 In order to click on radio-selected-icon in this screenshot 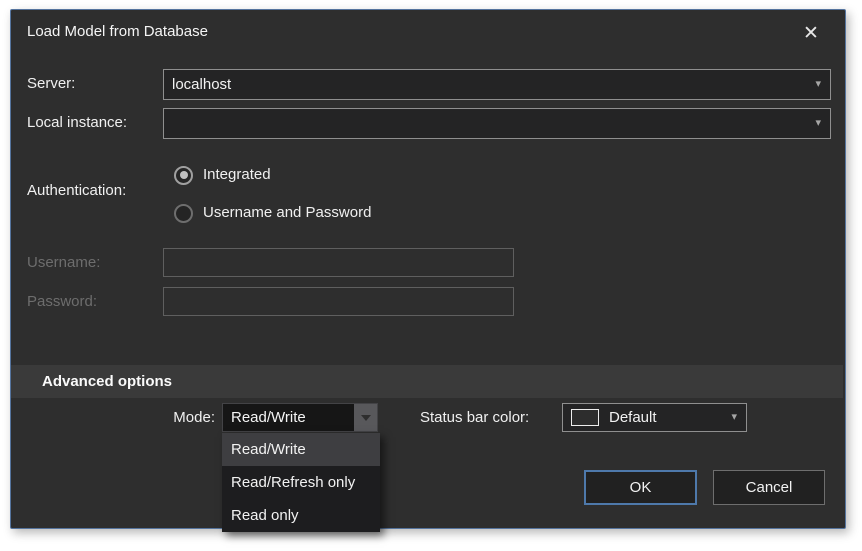, I will do `click(183, 175)`.